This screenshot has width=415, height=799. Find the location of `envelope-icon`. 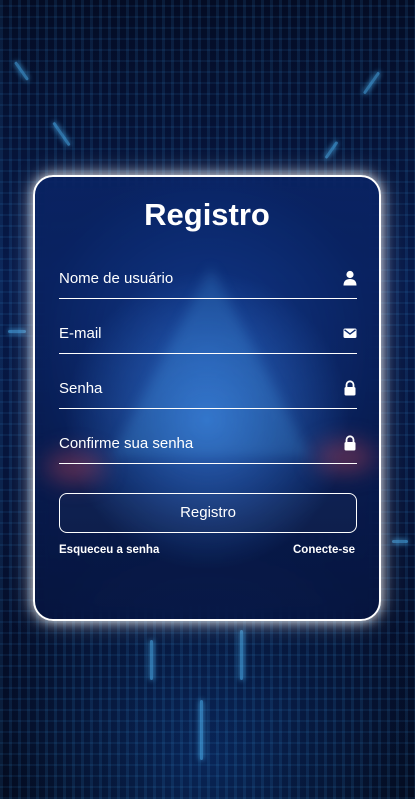

envelope-icon is located at coordinates (350, 333).